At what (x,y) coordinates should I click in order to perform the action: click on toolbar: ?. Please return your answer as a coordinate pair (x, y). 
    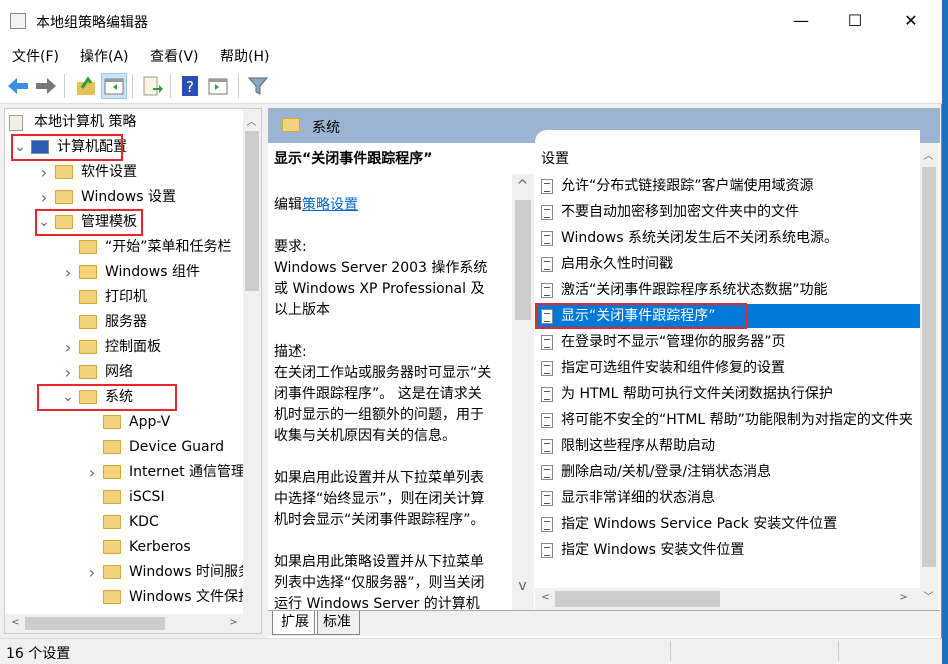
    Looking at the image, I should click on (471, 86).